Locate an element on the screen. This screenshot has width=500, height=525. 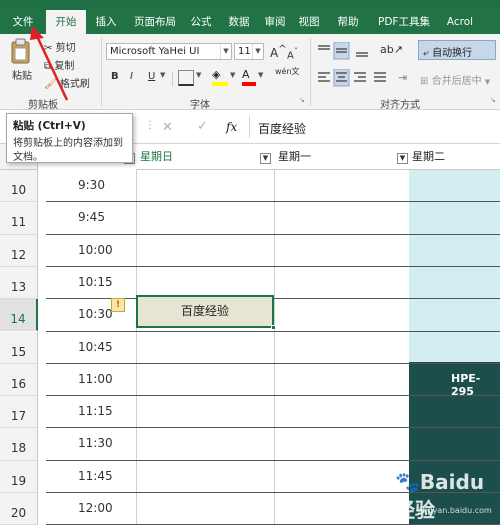
underline-button: U is located at coordinates (151, 76).